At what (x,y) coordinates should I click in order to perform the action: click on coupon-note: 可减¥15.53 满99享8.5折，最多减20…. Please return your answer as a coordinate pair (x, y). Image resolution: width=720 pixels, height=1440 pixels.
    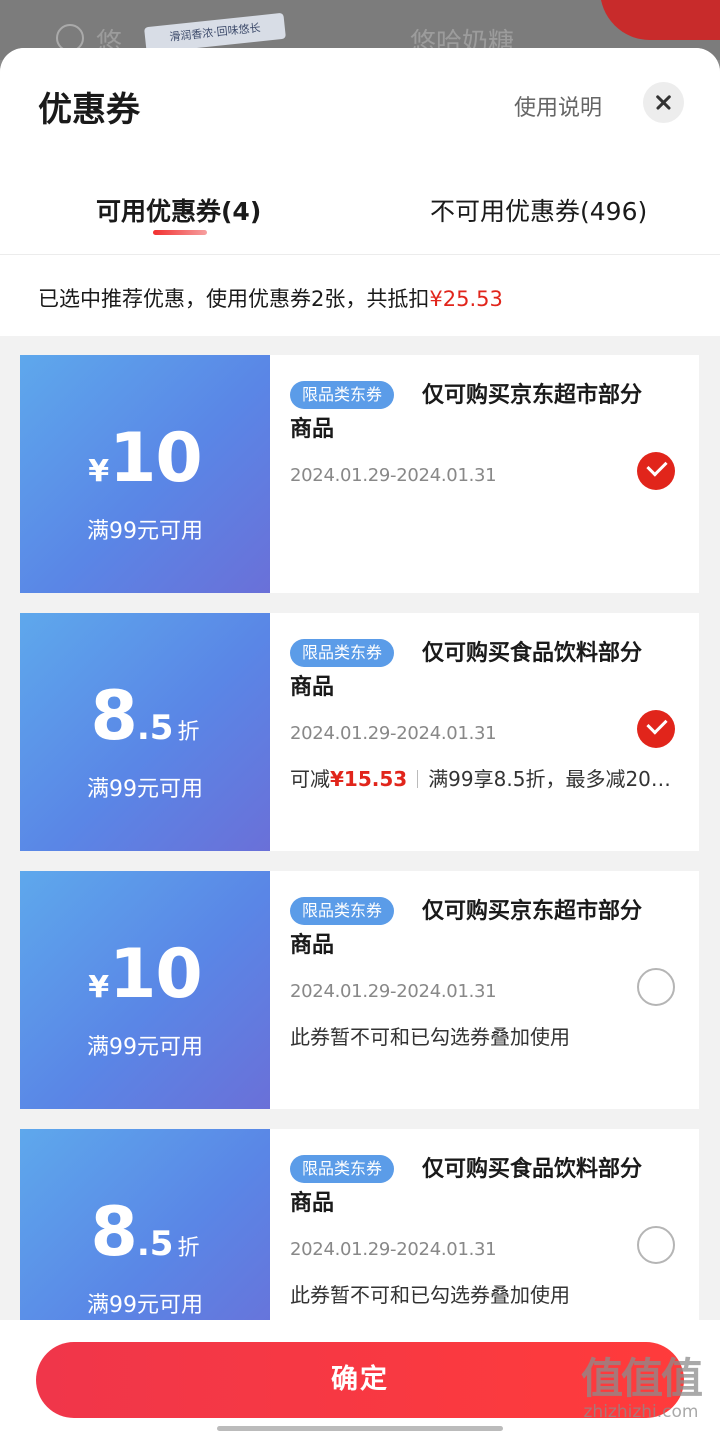
    Looking at the image, I should click on (480, 777).